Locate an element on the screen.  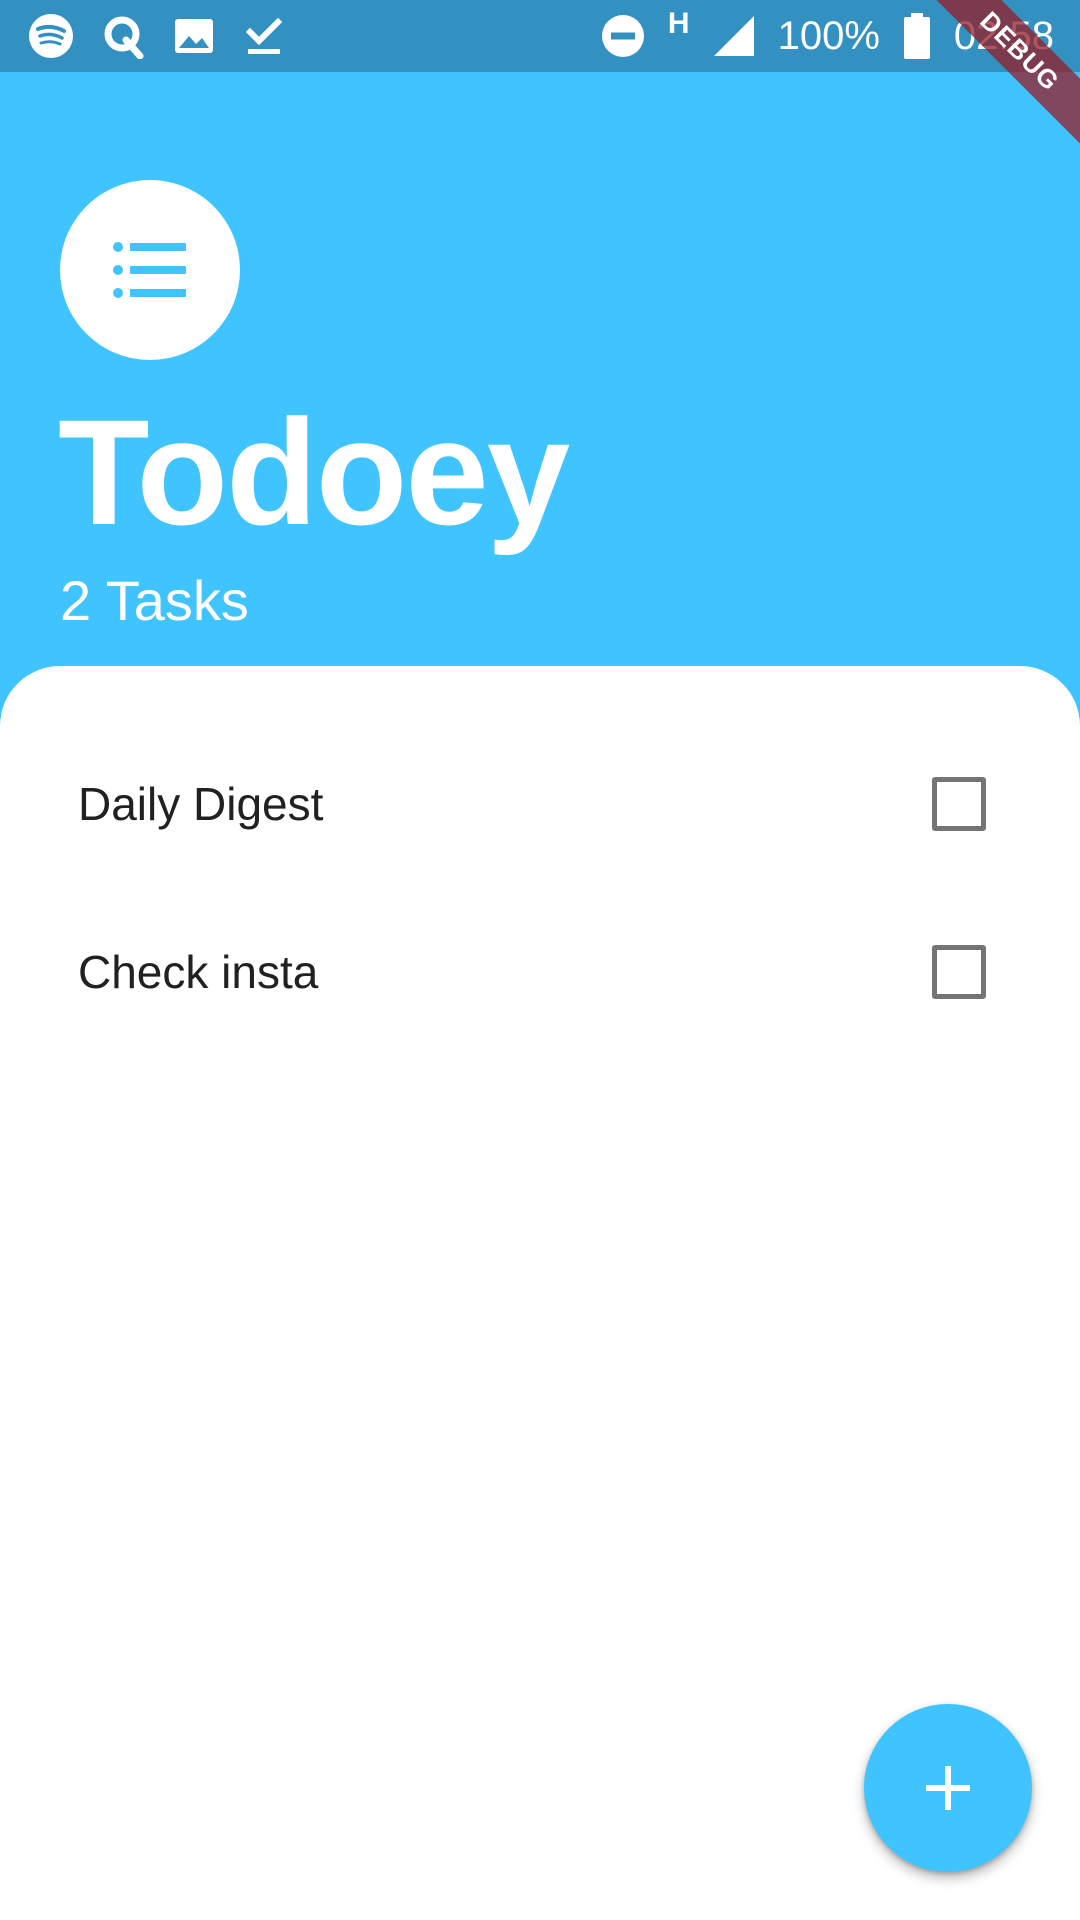
add-task-button is located at coordinates (948, 1788).